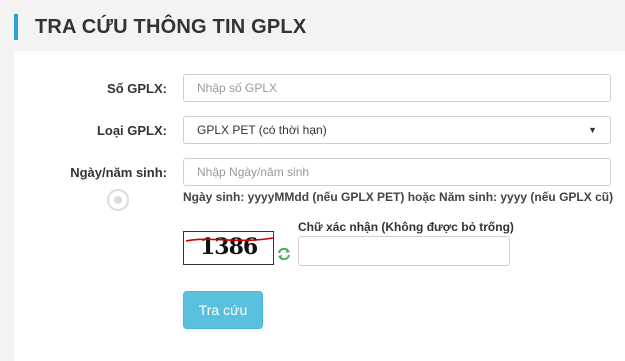 This screenshot has width=625, height=361. I want to click on license-type-select: GPLX PET (có thời hạn) ▼, so click(397, 130).